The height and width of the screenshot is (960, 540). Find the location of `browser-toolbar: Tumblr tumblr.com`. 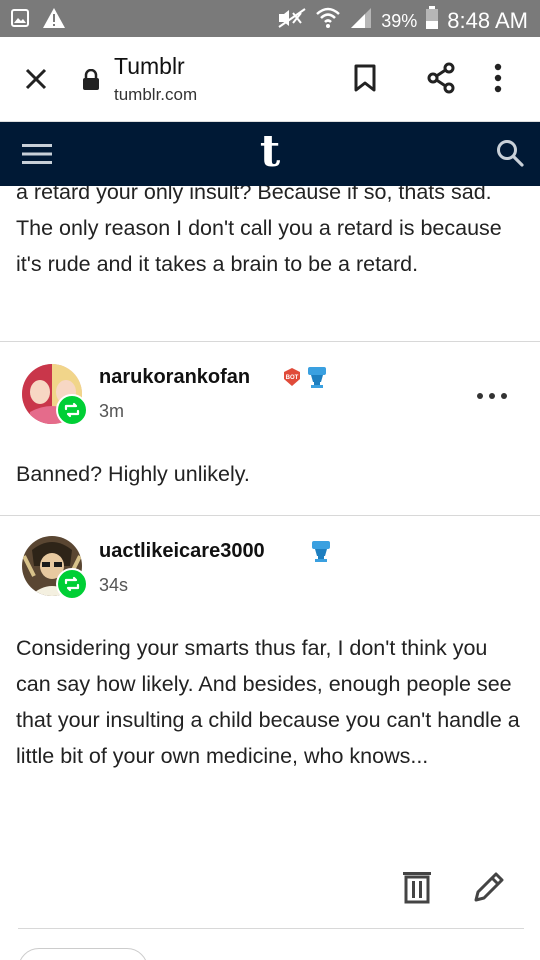

browser-toolbar: Tumblr tumblr.com is located at coordinates (270, 79).